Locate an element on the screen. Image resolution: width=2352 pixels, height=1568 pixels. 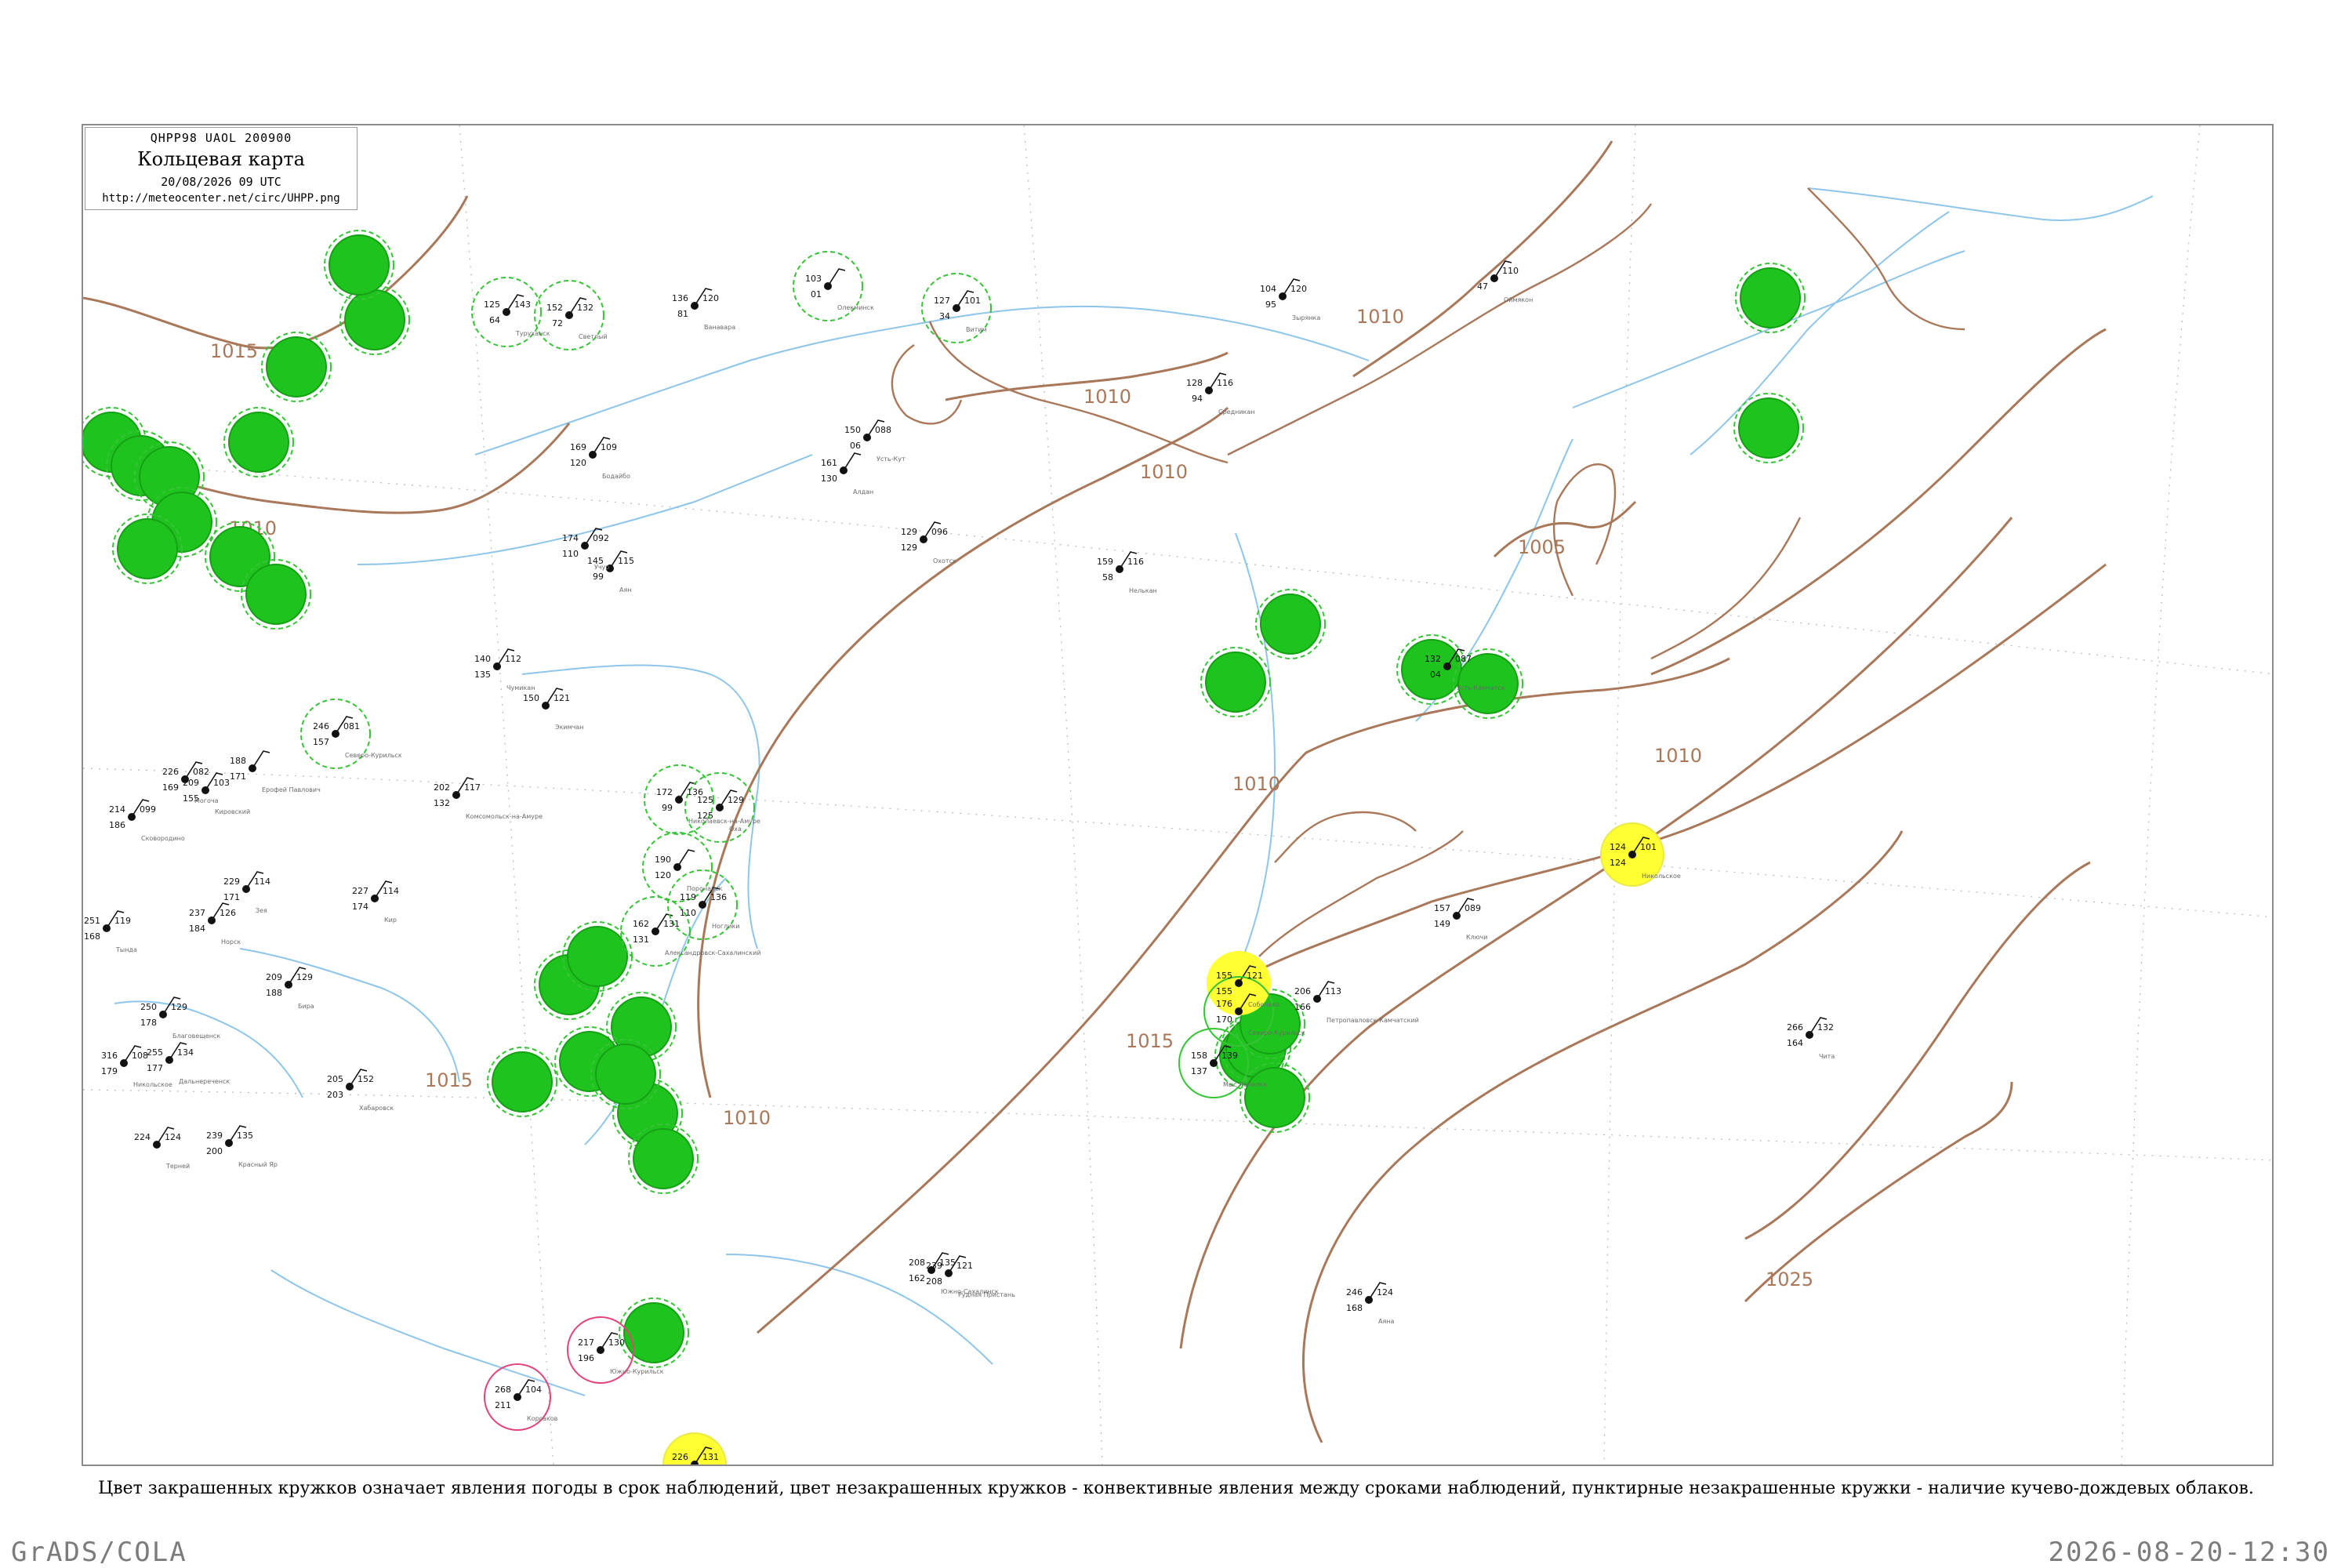
dewpoint-value: 211 is located at coordinates (503, 1405).